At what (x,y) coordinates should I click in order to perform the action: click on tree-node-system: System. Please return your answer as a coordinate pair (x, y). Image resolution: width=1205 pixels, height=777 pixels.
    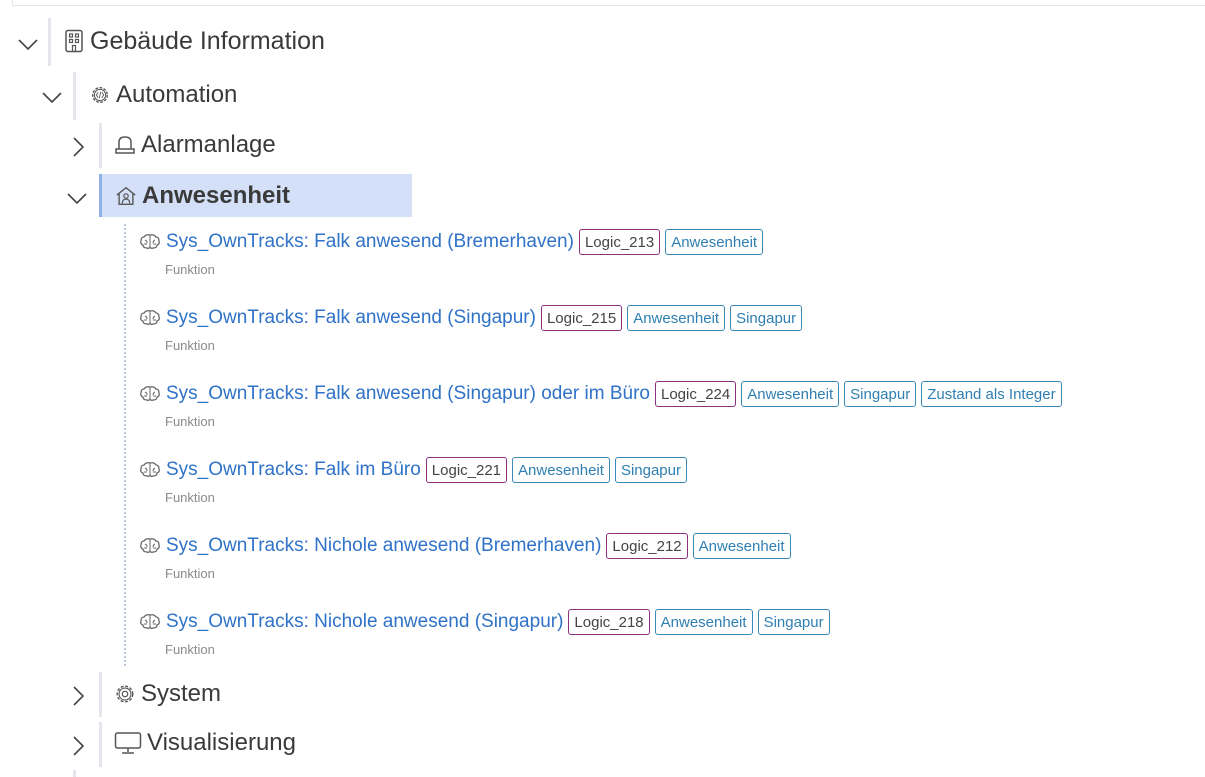
    Looking at the image, I should click on (167, 694).